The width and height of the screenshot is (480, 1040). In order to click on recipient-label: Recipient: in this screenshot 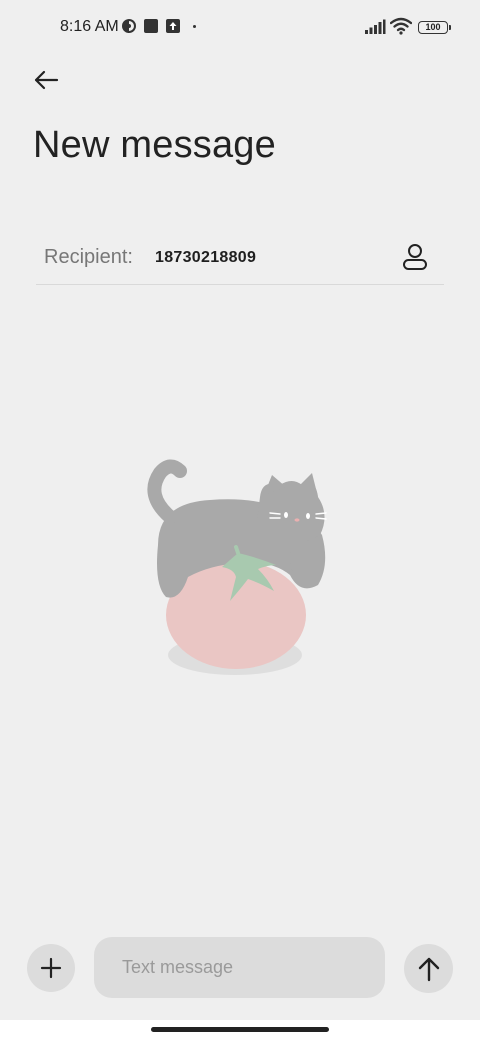, I will do `click(88, 257)`.